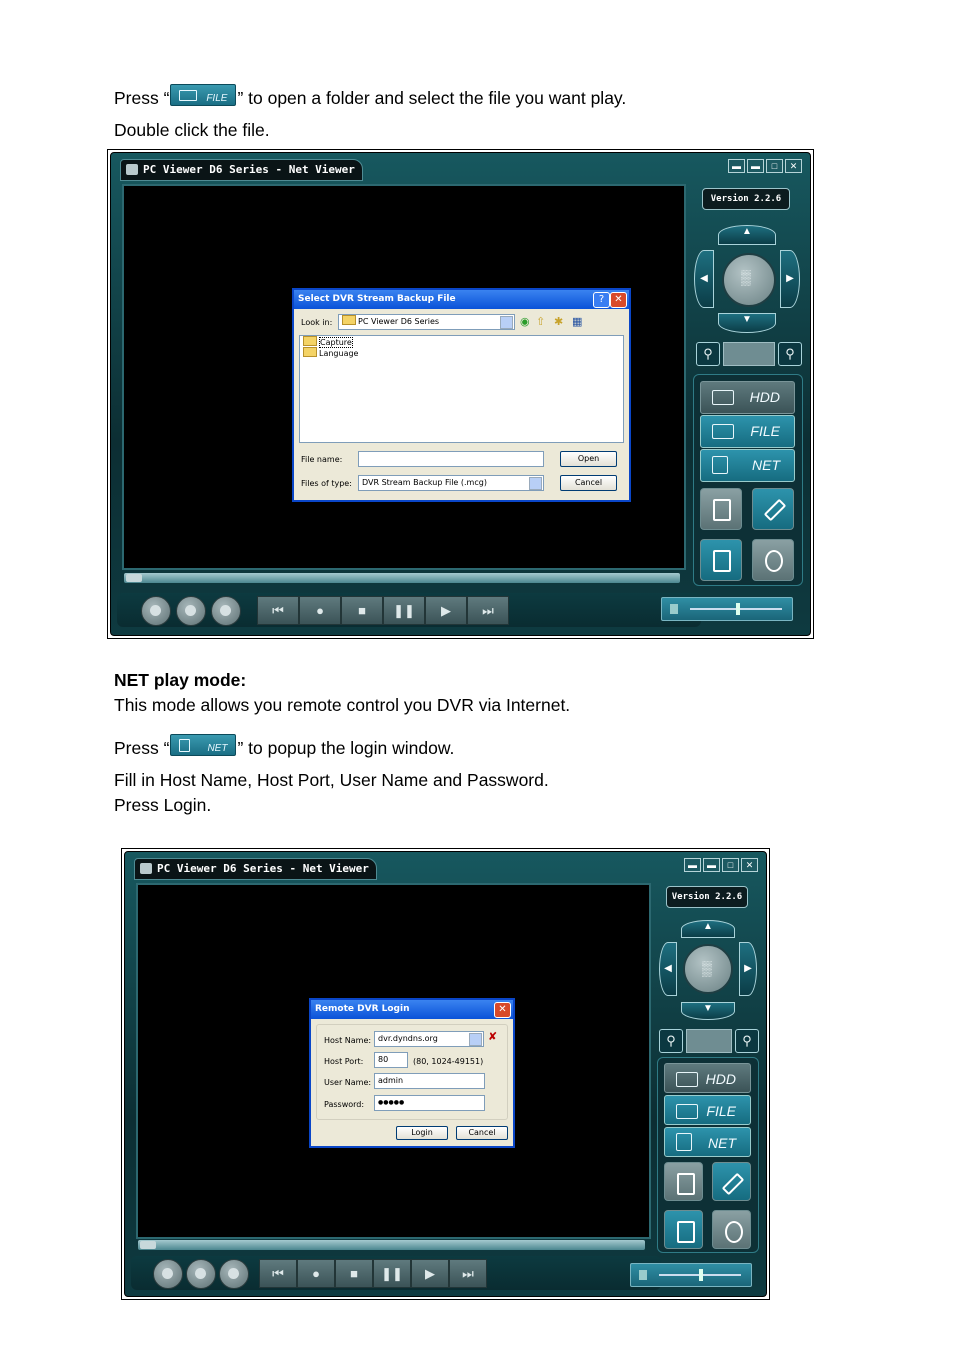 This screenshot has height=1350, width=954. I want to click on file-name-input, so click(451, 459).